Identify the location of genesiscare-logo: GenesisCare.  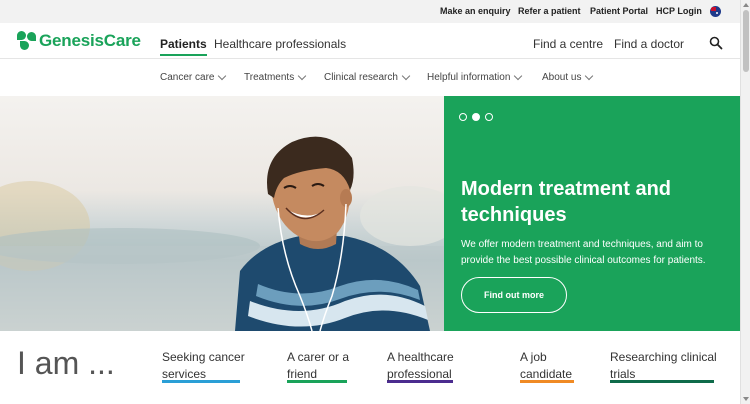
(79, 41).